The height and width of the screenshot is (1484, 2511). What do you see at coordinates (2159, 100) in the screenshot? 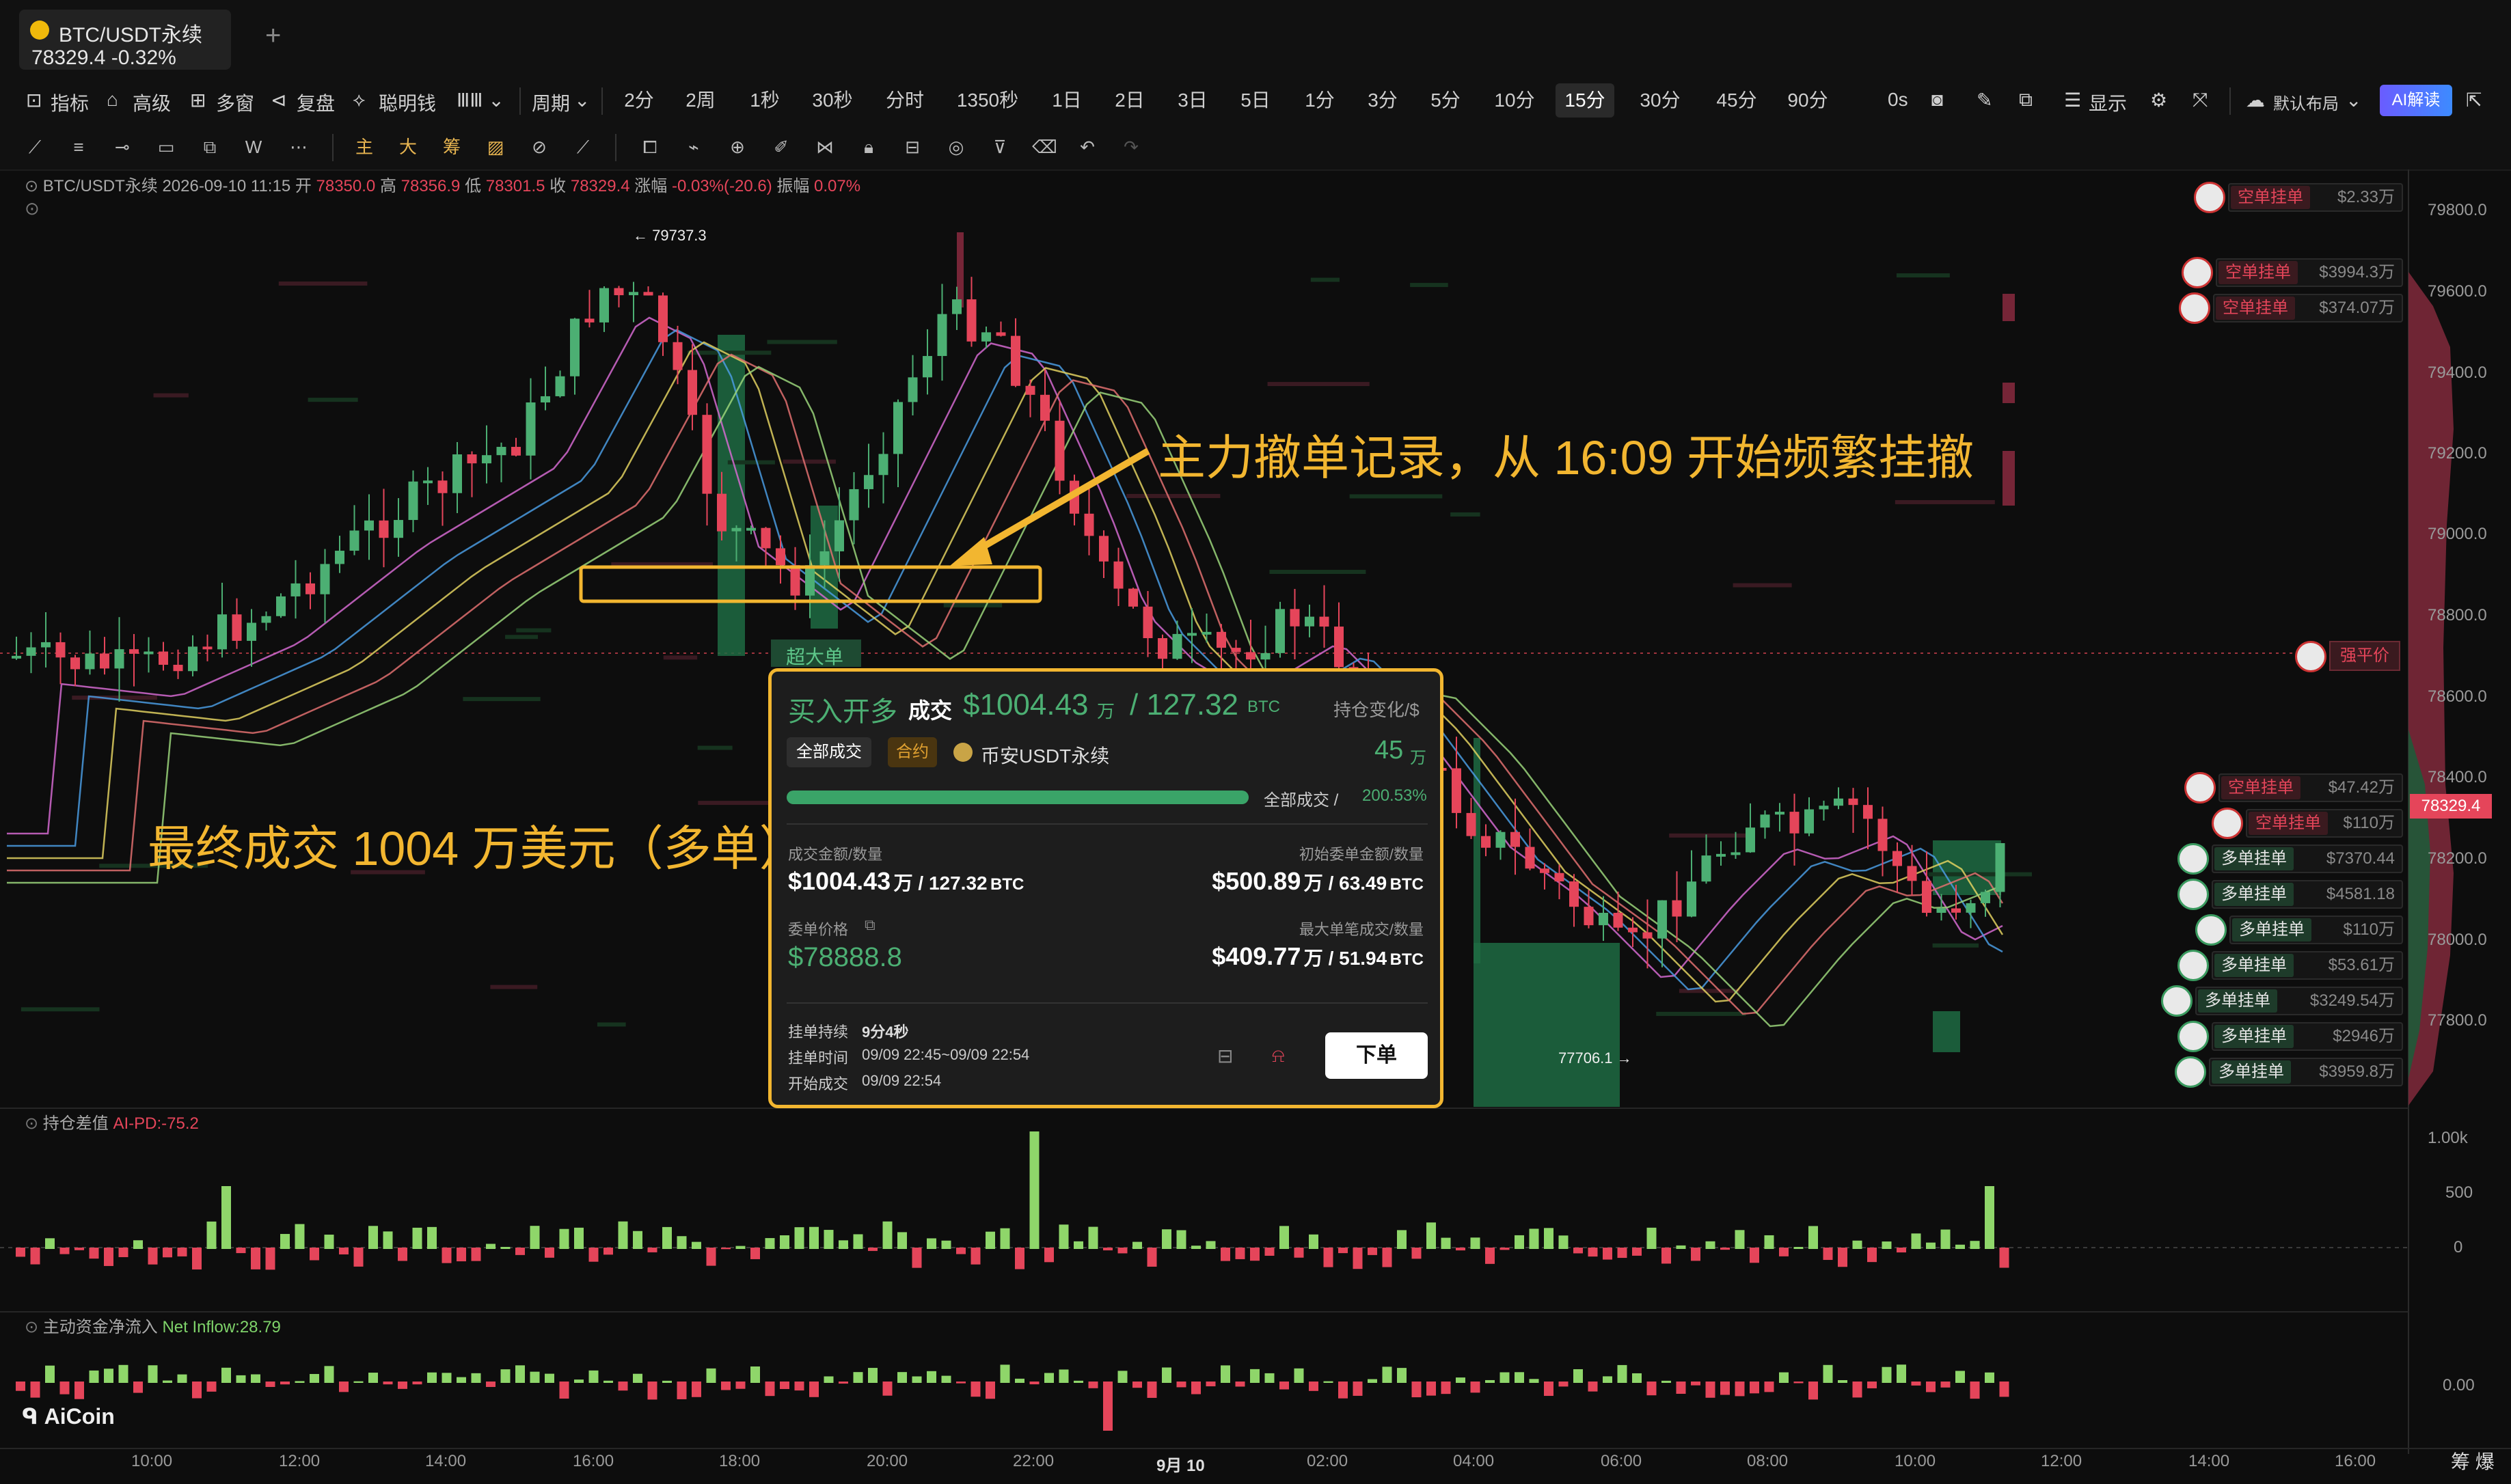
I see `settings-icon: ⚙` at bounding box center [2159, 100].